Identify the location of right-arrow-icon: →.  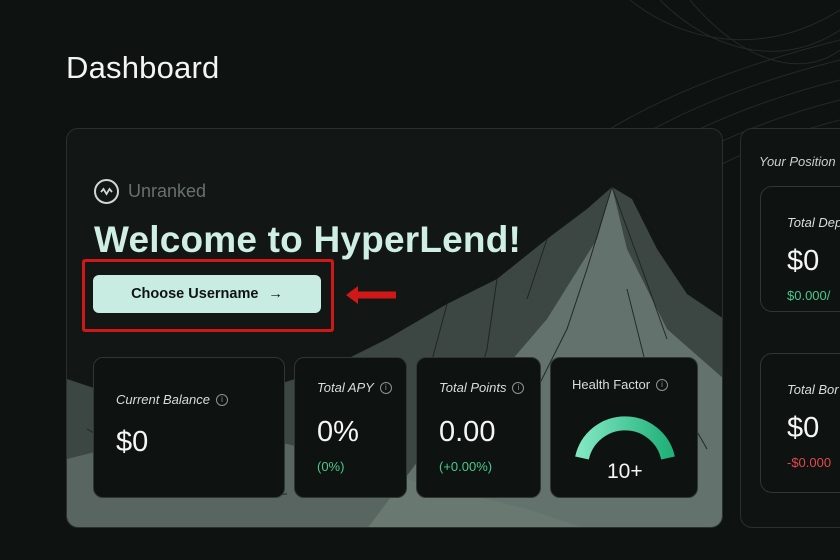
(275, 294).